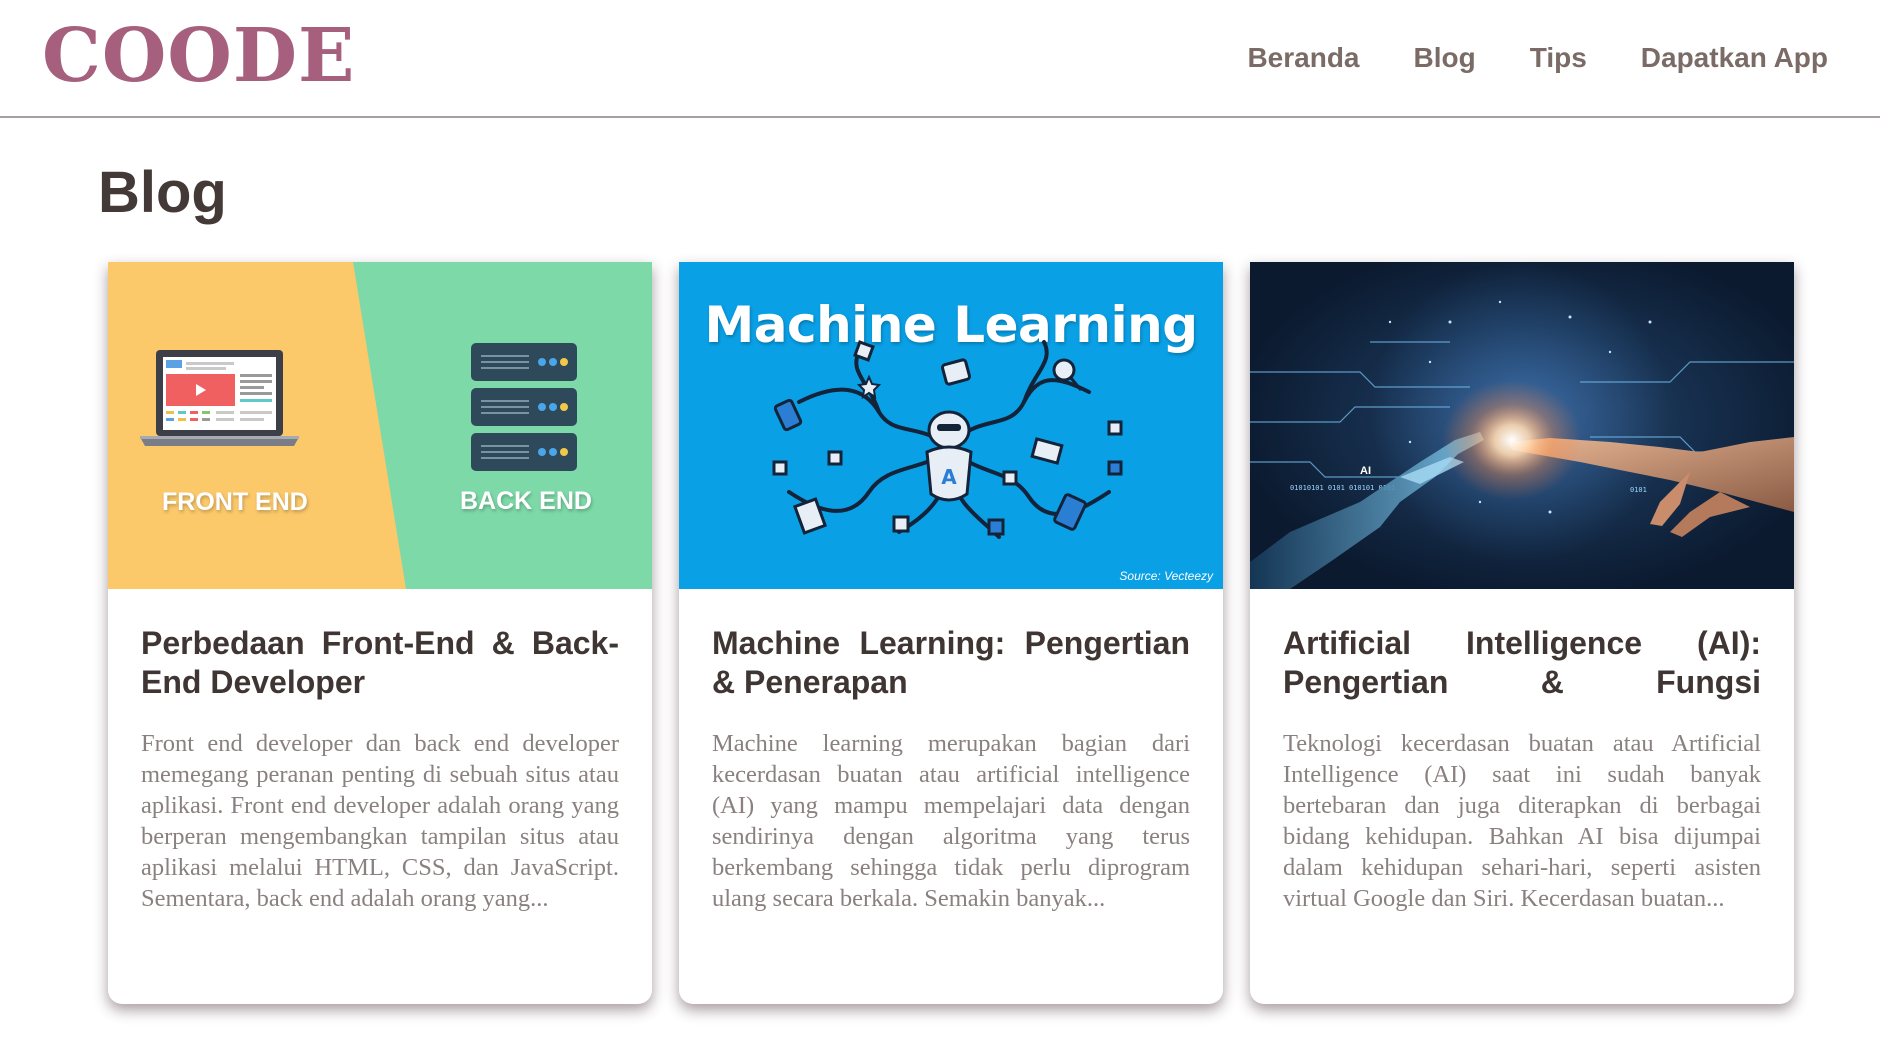 Image resolution: width=1880 pixels, height=1050 pixels. Describe the element at coordinates (1445, 58) in the screenshot. I see `nav-link-blog: Blog` at that location.